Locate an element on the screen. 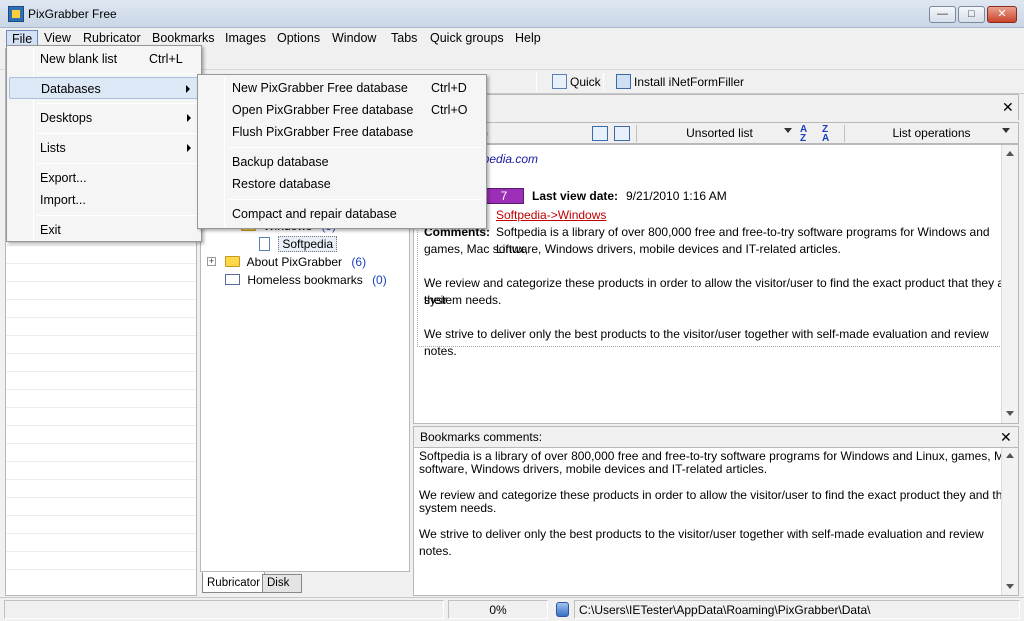  last-view-value: 9/21/2010 1:16 AM is located at coordinates (676, 196).